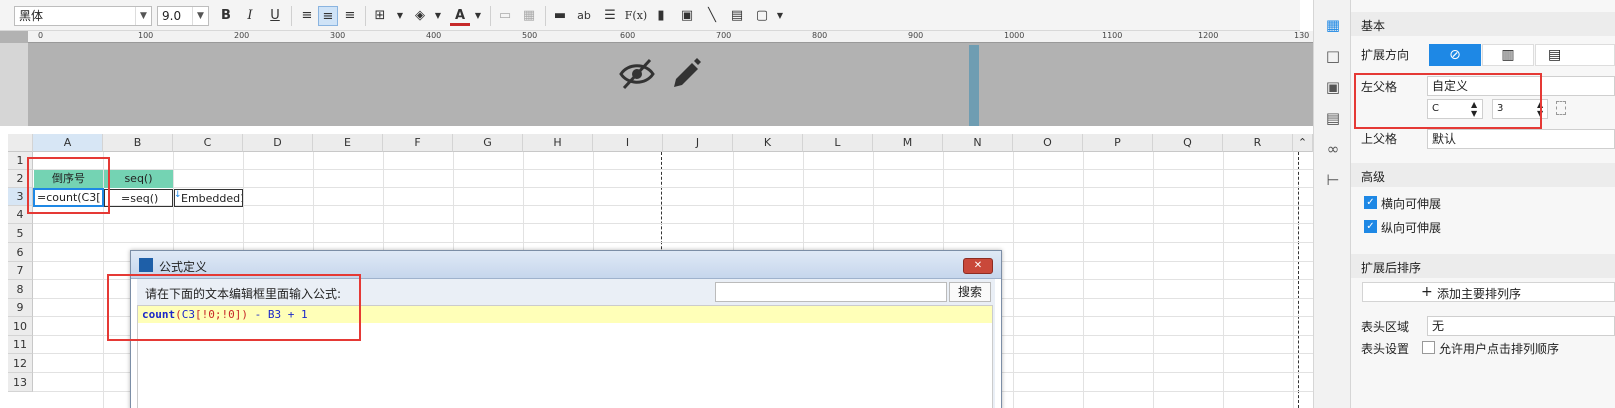 The height and width of the screenshot is (408, 1615). I want to click on eye-off-icon, so click(637, 74).